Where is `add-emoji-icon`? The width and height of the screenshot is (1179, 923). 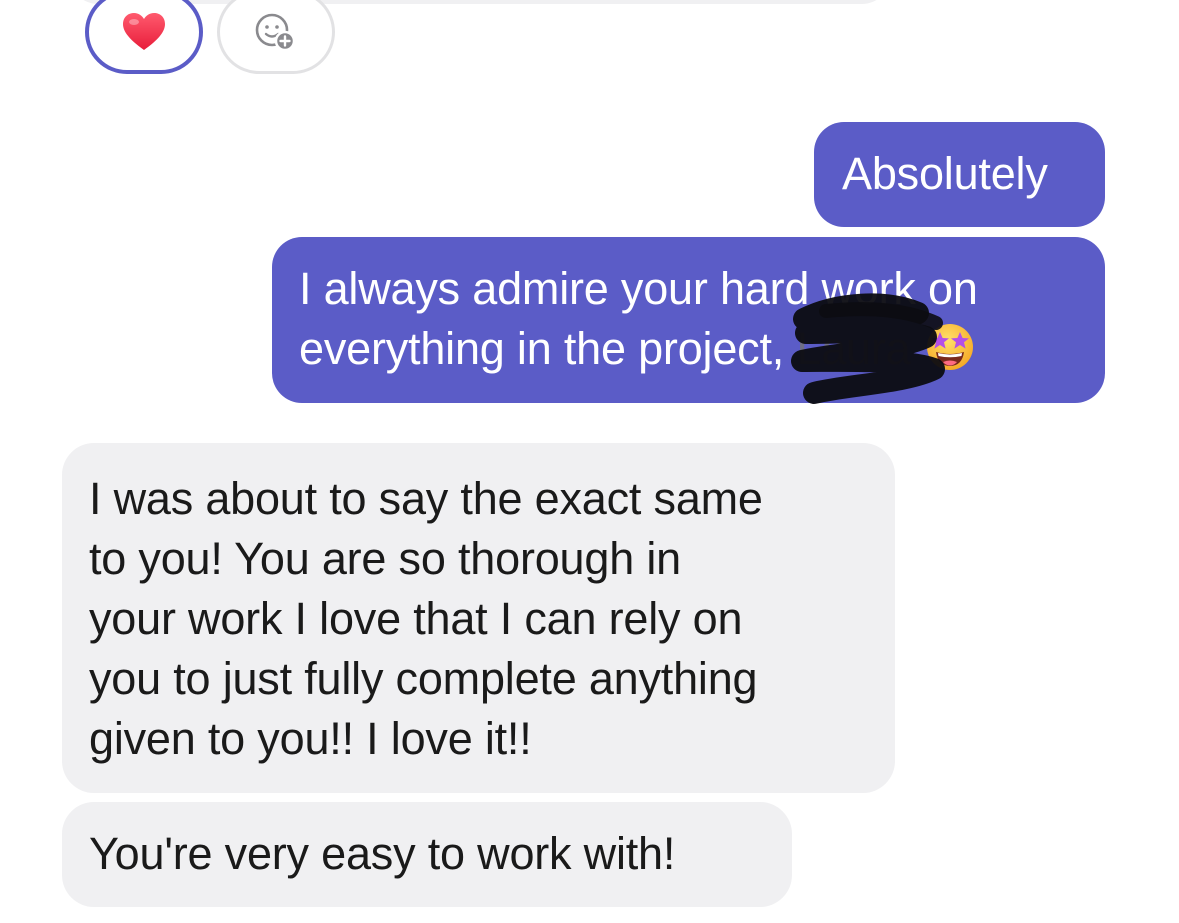 add-emoji-icon is located at coordinates (275, 32).